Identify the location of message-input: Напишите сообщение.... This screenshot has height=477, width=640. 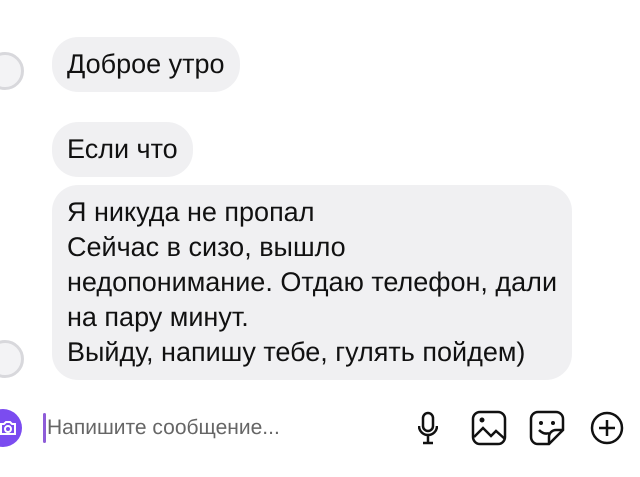
(207, 428).